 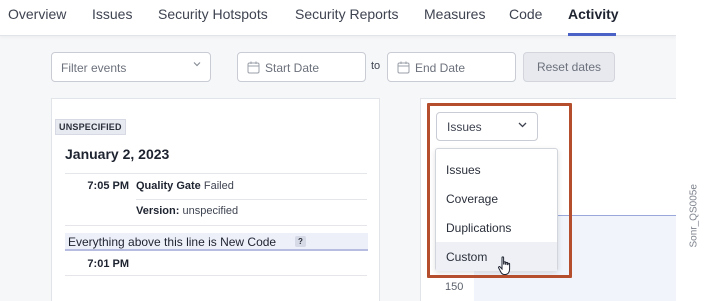 What do you see at coordinates (90, 127) in the screenshot?
I see `version-badge: UNSPECIFIED` at bounding box center [90, 127].